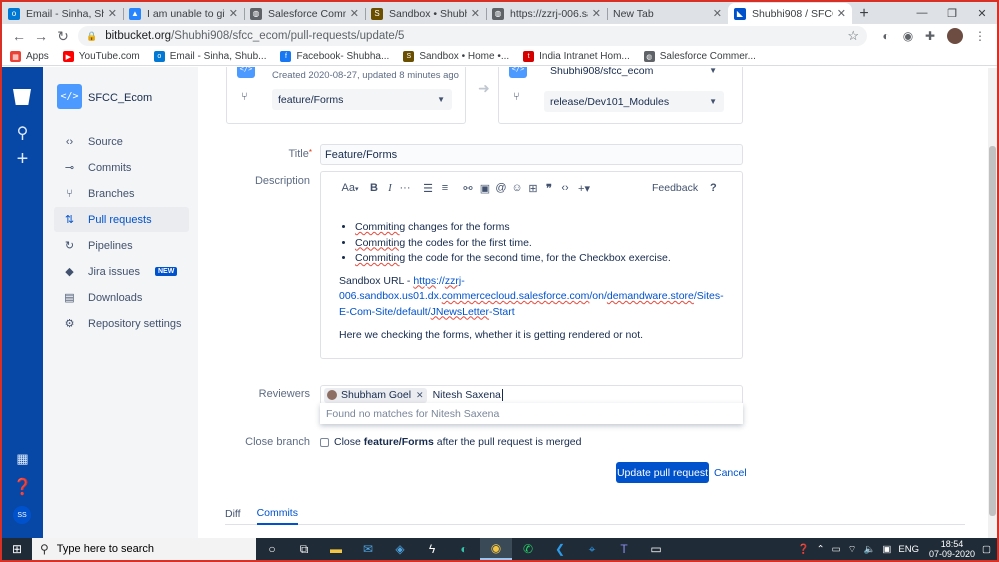 The image size is (999, 562). Describe the element at coordinates (986, 549) in the screenshot. I see `notifications-icon: ▢` at that location.